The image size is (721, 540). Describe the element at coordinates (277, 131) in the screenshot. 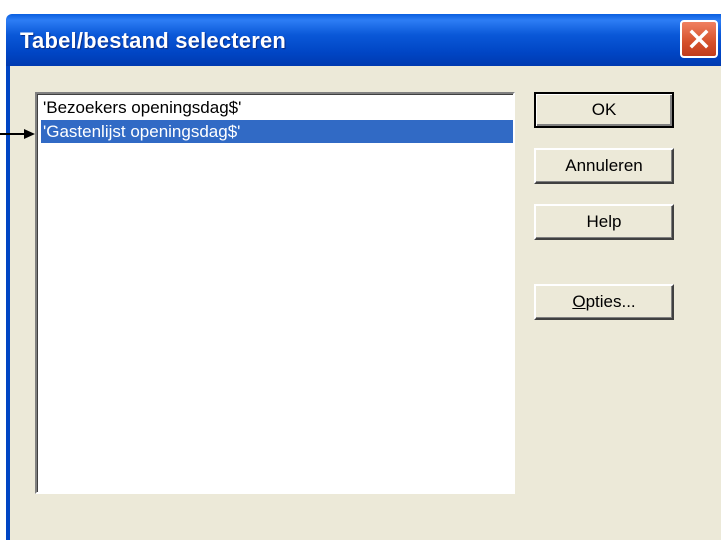

I see `list-item-selected: 'Gastenlijst openingsdag$'` at that location.